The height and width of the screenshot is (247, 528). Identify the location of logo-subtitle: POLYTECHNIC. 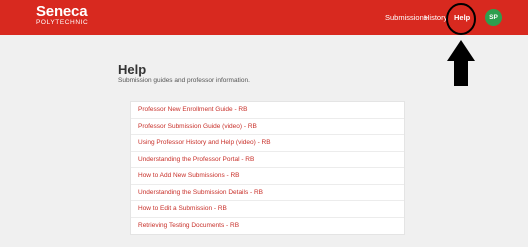
(62, 22).